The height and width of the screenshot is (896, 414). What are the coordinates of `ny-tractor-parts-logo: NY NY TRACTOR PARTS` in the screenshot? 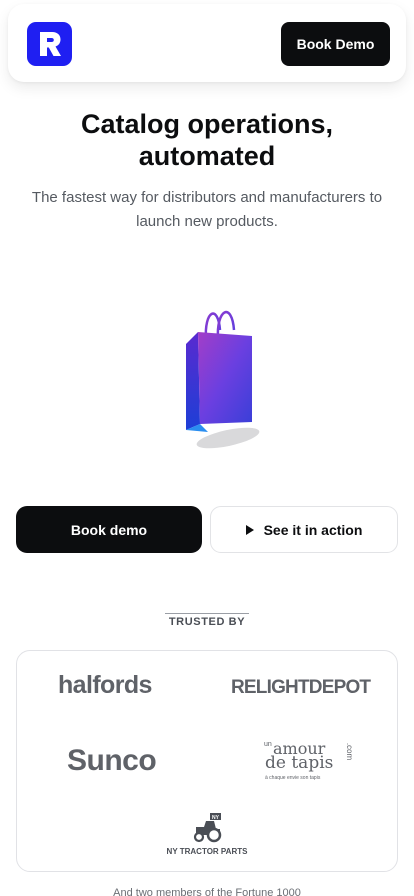 It's located at (207, 837).